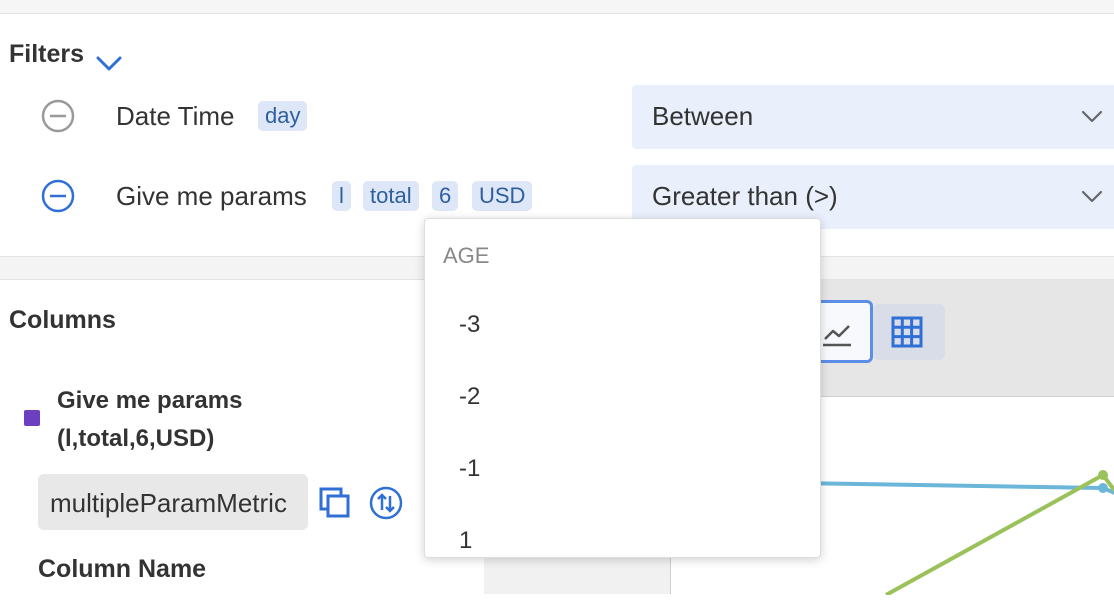  Describe the element at coordinates (1103, 488) in the screenshot. I see `chart-point-blue` at that location.